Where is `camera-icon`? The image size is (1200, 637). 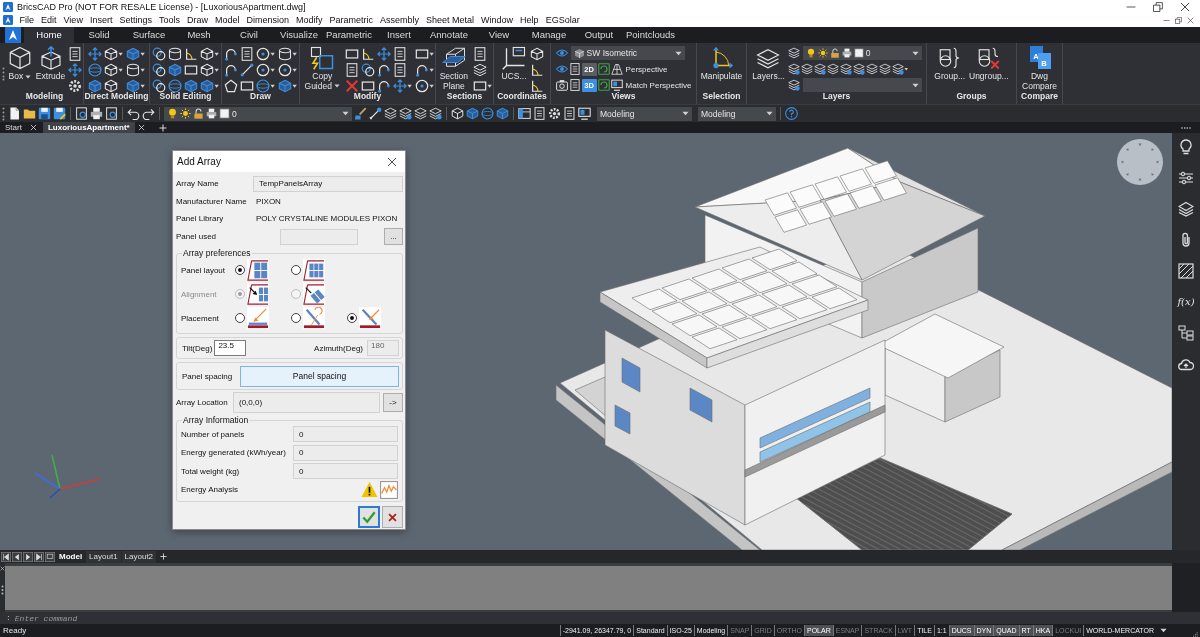
camera-icon is located at coordinates (561, 85).